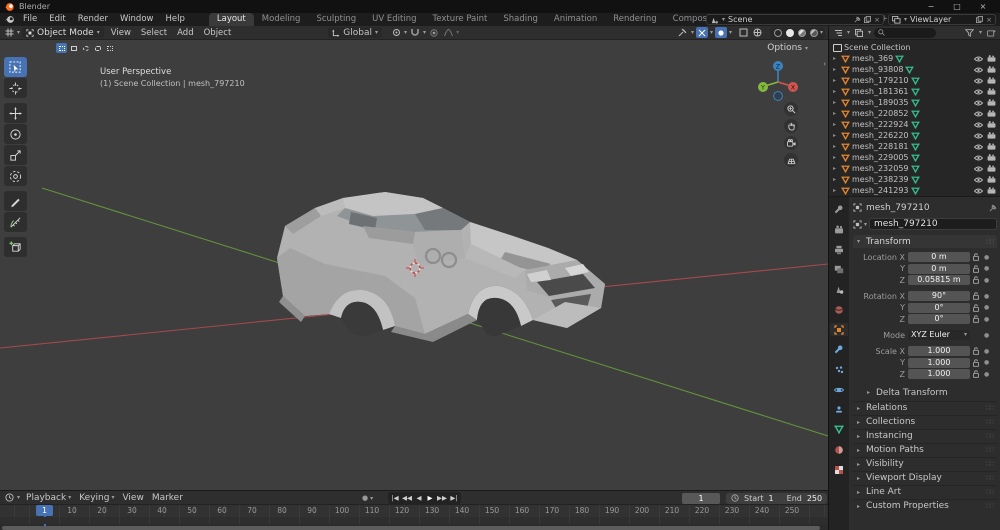 The image size is (1000, 530). What do you see at coordinates (939, 374) in the screenshot?
I see `transform-value-field: 1.000` at bounding box center [939, 374].